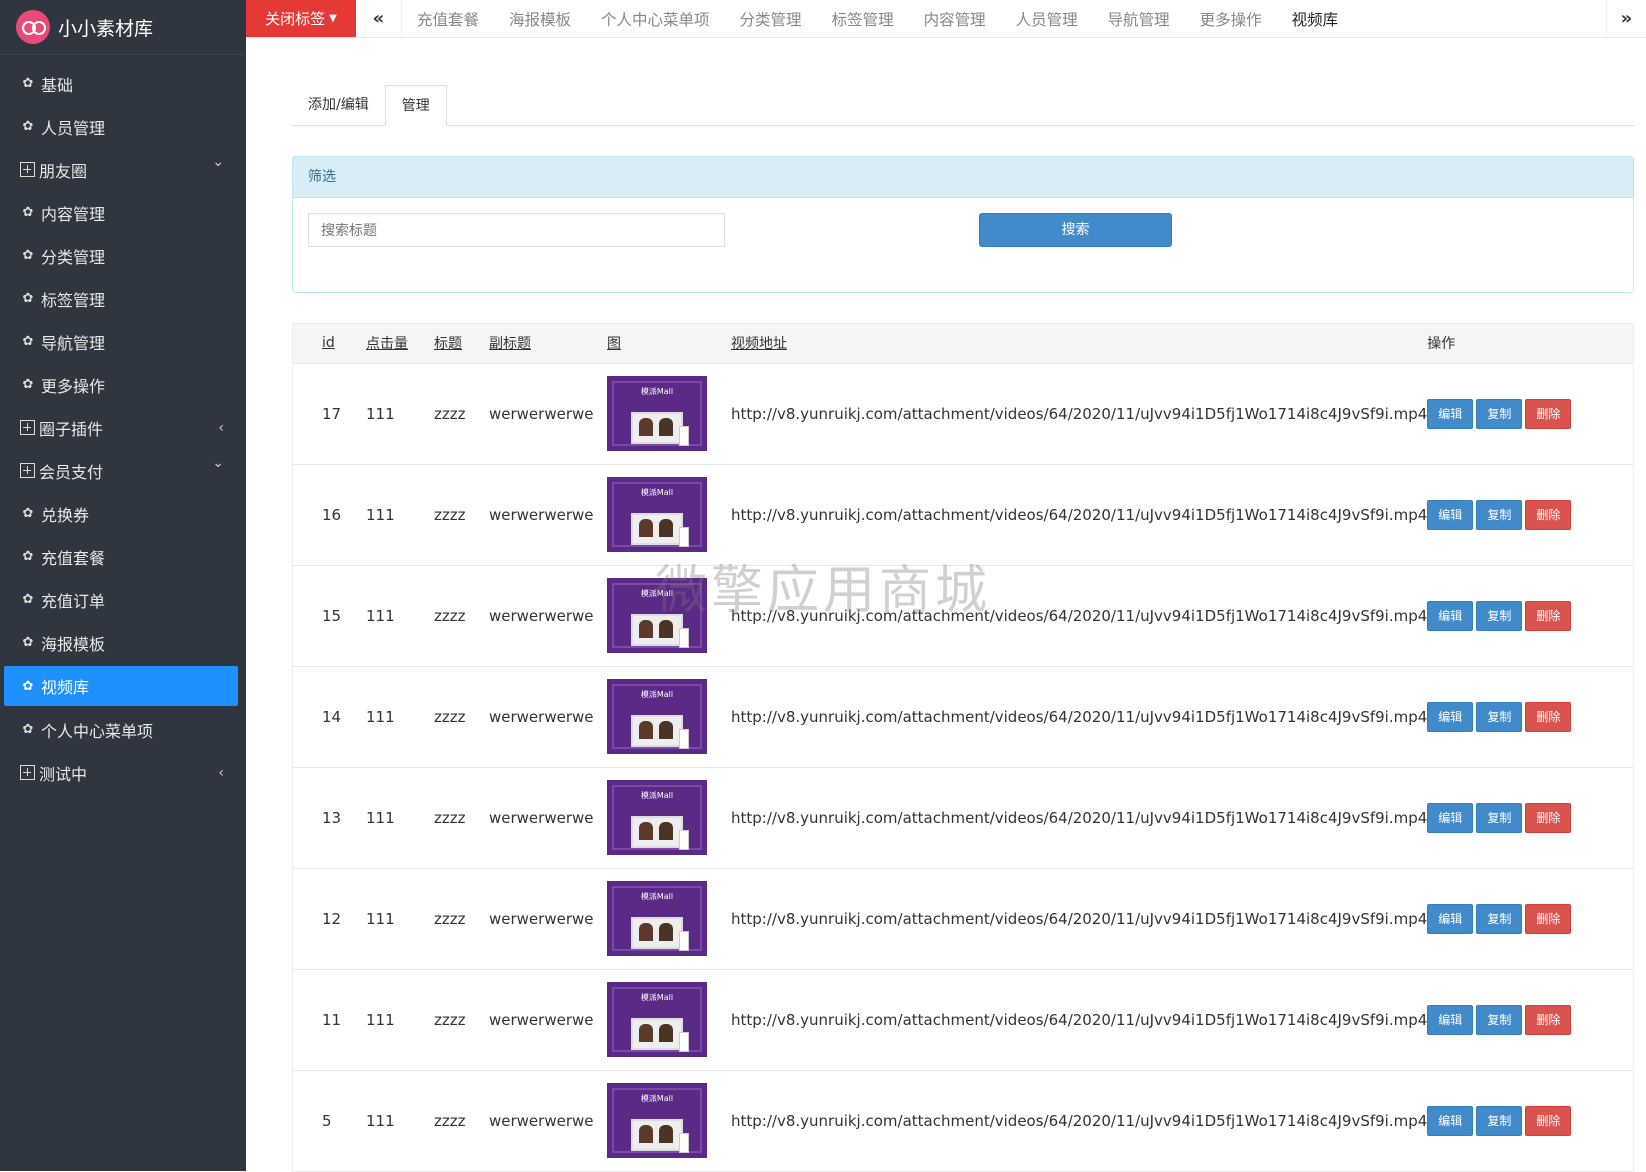 Image resolution: width=1646 pixels, height=1172 pixels. What do you see at coordinates (963, 245) in the screenshot?
I see `filter-body: 搜索` at bounding box center [963, 245].